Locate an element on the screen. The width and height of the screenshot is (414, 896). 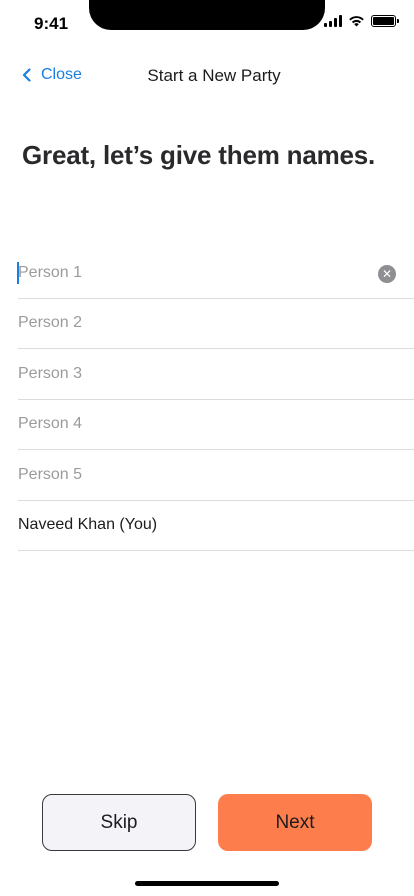
page-title: Great, let’s give them names. is located at coordinates (199, 155).